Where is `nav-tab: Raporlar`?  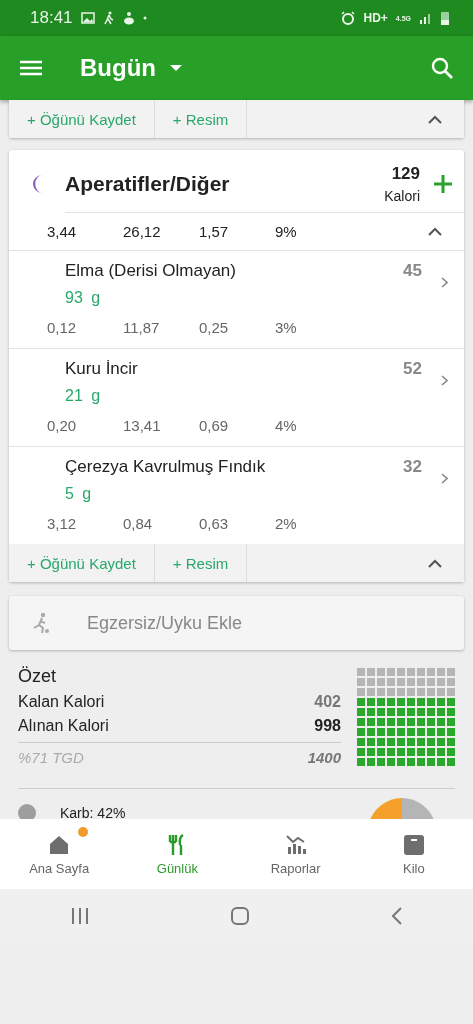
nav-tab: Raporlar is located at coordinates (295, 854).